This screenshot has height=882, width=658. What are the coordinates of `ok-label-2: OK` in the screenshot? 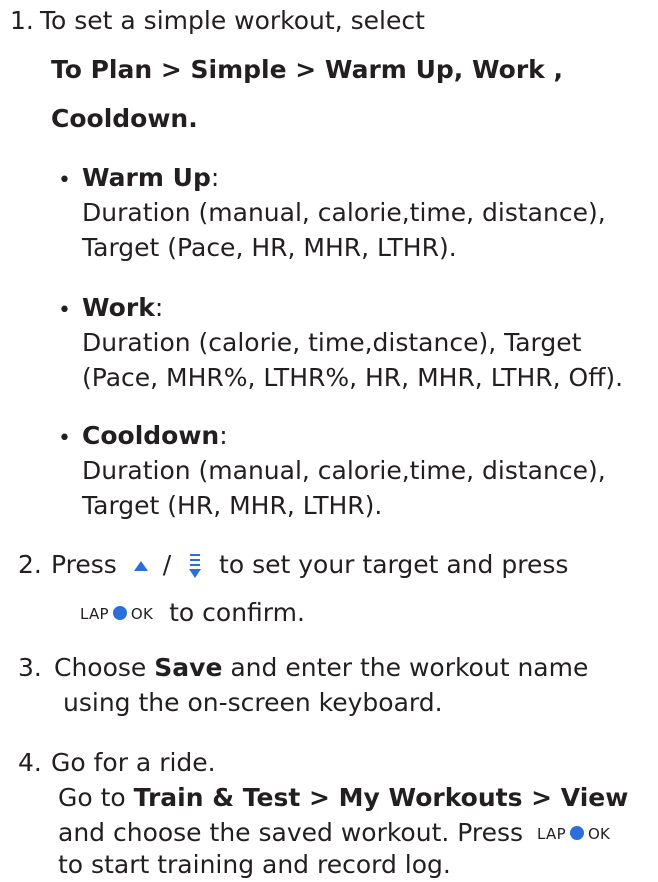 It's located at (599, 834).